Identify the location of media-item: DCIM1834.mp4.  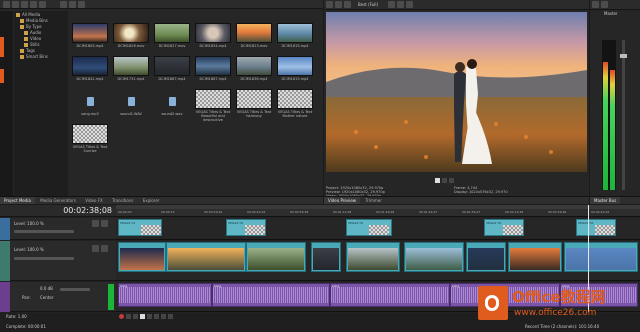
(213, 35).